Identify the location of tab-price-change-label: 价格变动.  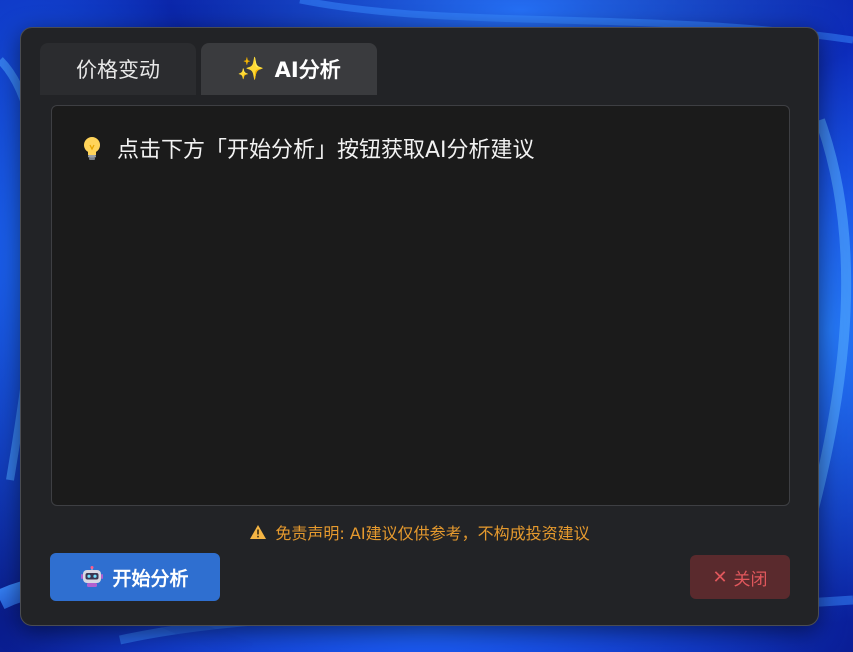
(118, 70).